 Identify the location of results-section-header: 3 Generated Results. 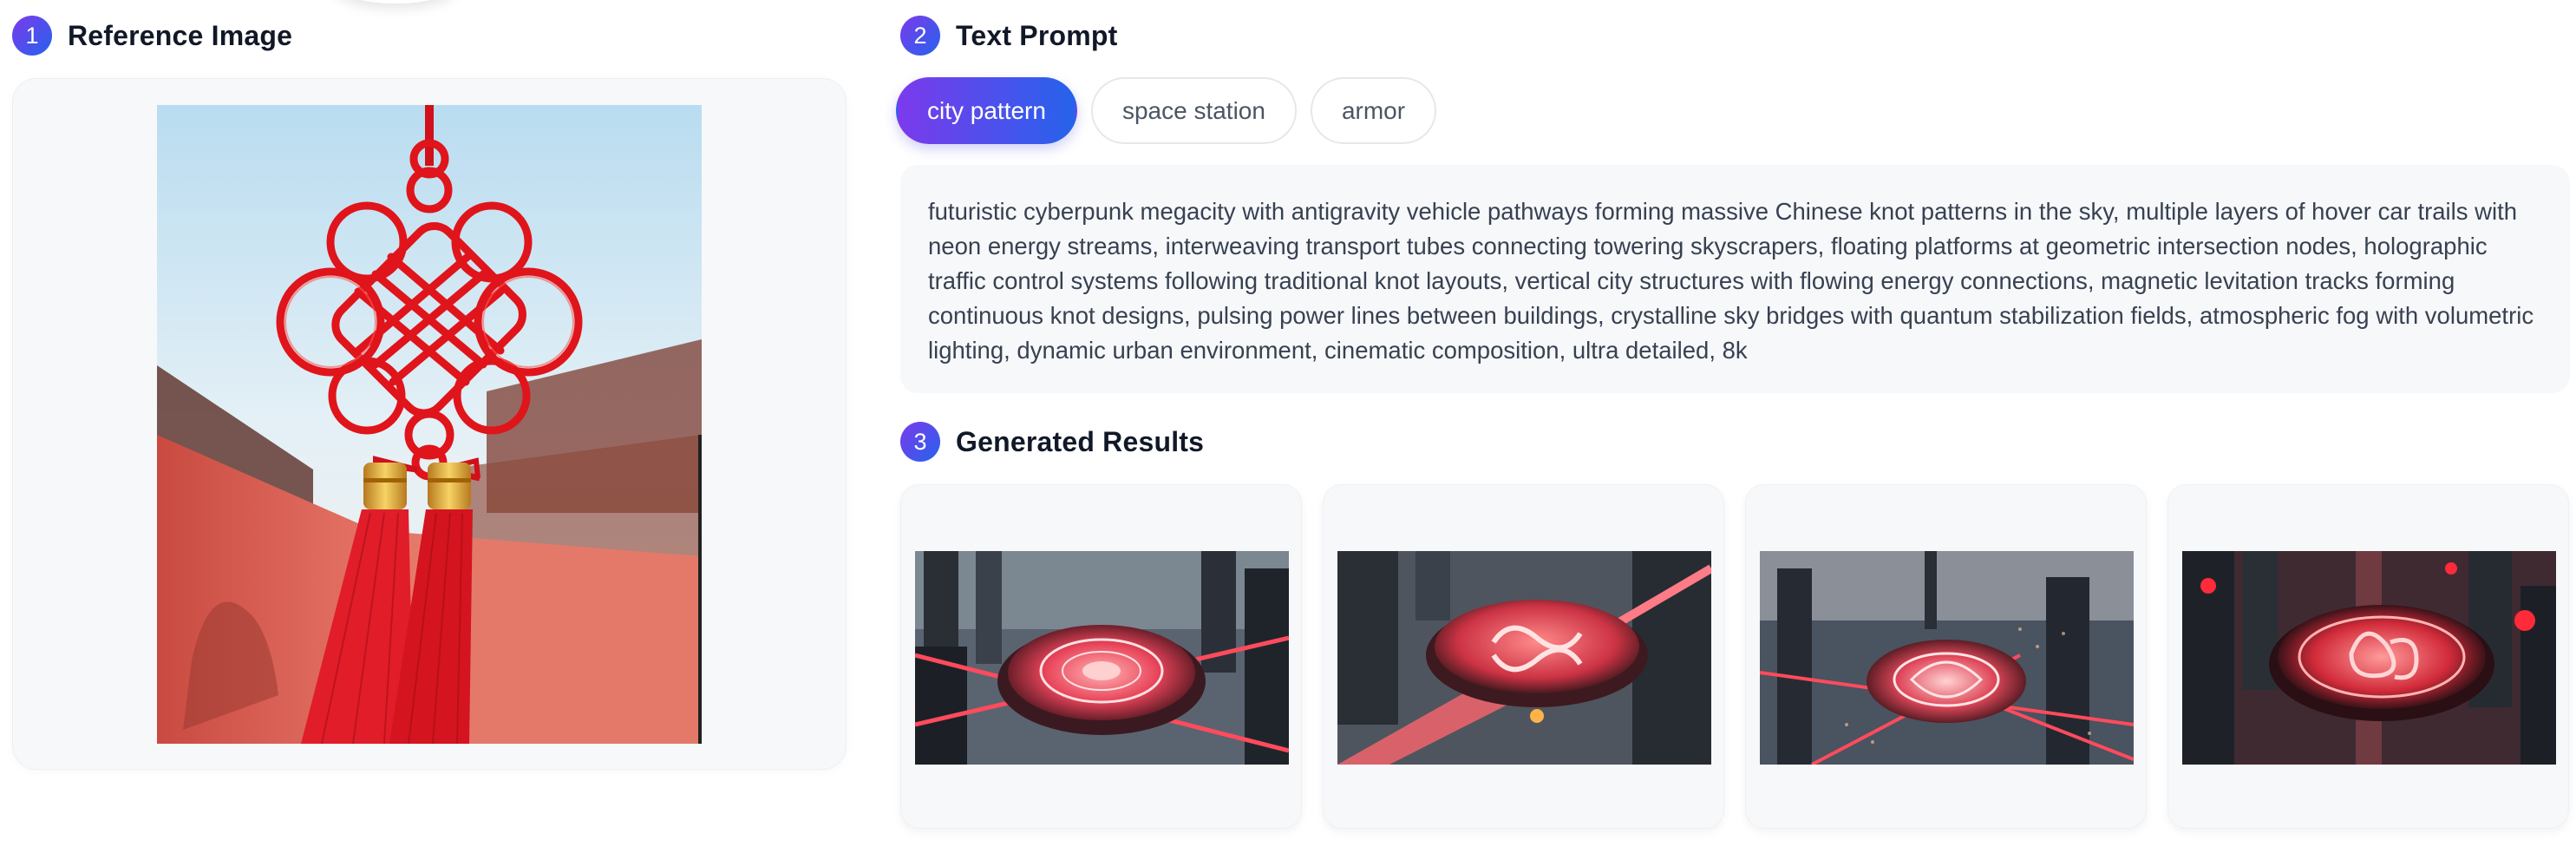
(1052, 442).